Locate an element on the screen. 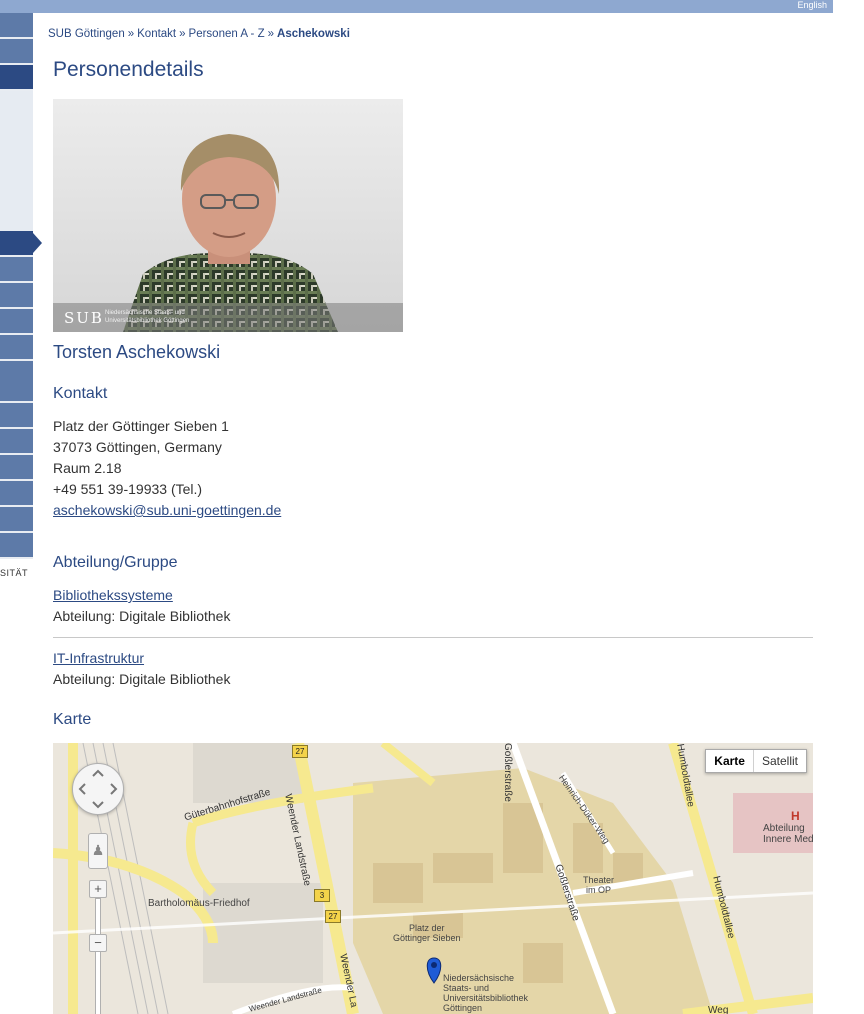 The image size is (864, 1014). map-poi-label: Theater im OP is located at coordinates (599, 885).